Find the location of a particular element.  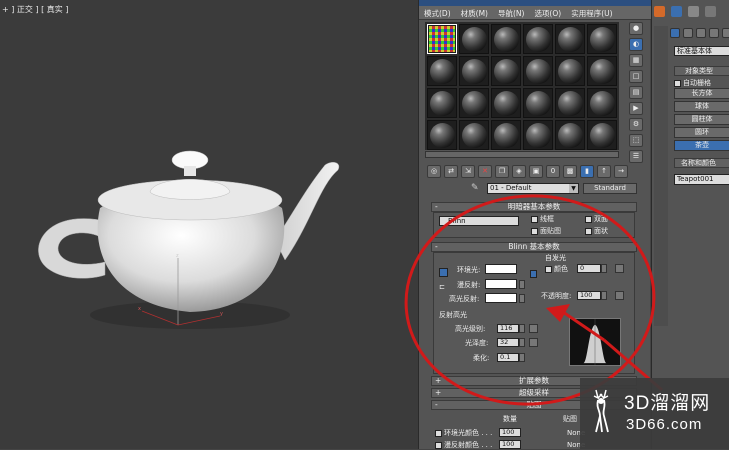

menu-utilities: 实用程序(U) is located at coordinates (591, 12).